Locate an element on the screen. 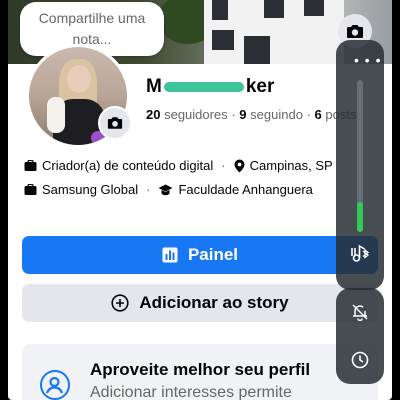 Image resolution: width=400 pixels, height=400 pixels. card-title: Aproveite melhor seu perfil is located at coordinates (200, 369).